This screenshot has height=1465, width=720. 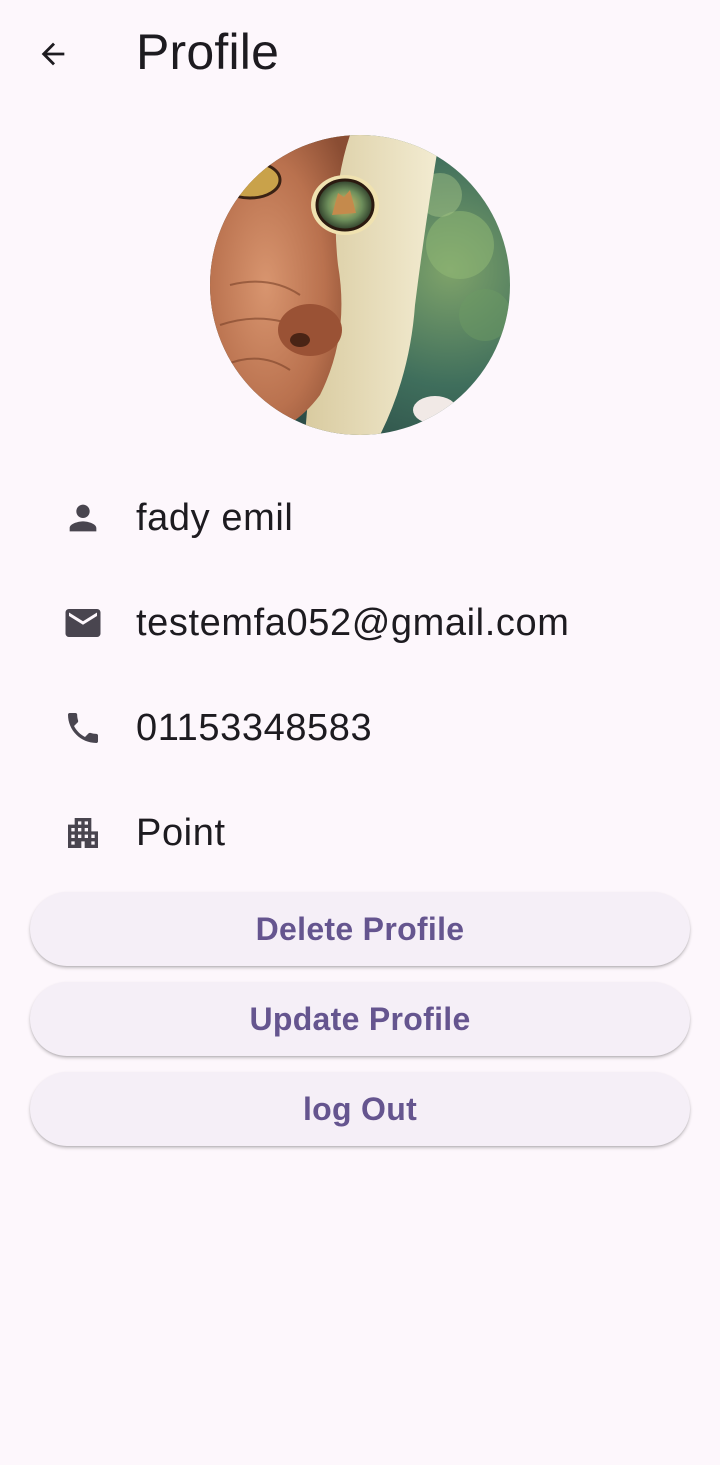 What do you see at coordinates (360, 929) in the screenshot?
I see `delete-profile-button: Delete Profile` at bounding box center [360, 929].